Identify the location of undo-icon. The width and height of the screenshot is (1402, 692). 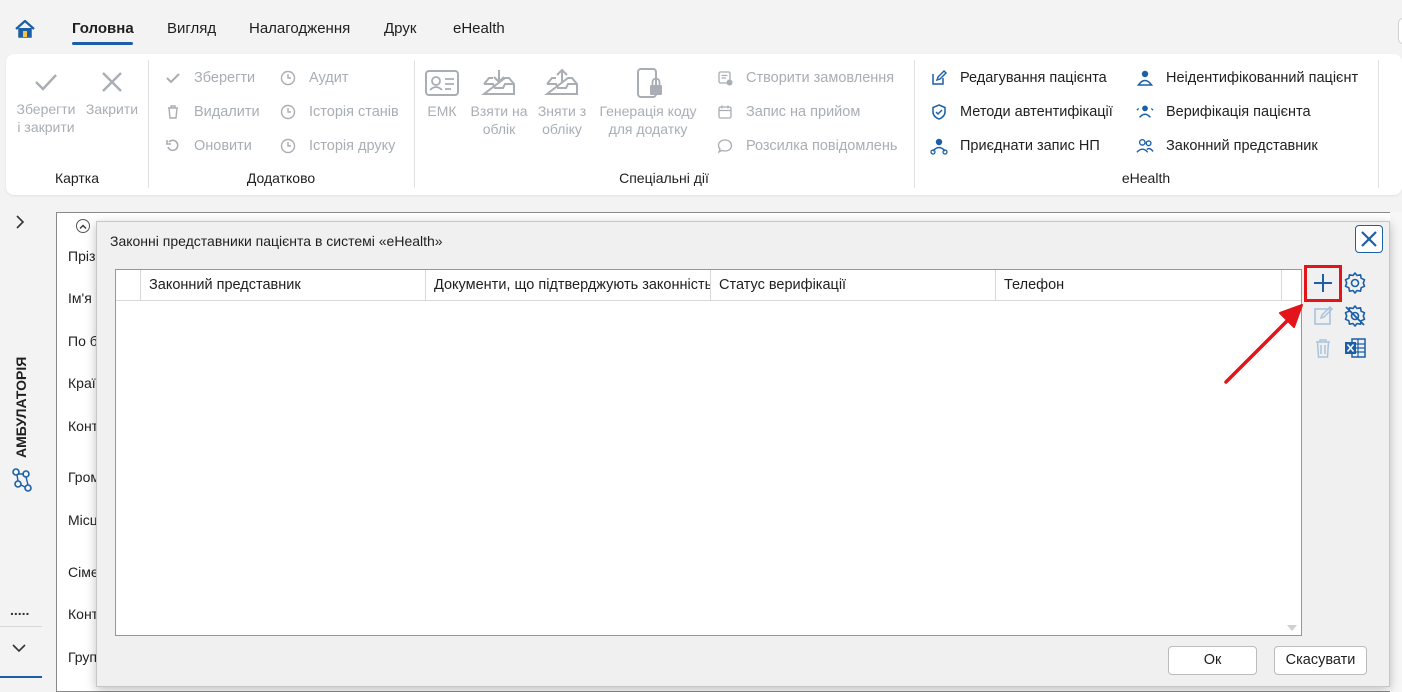
(173, 146).